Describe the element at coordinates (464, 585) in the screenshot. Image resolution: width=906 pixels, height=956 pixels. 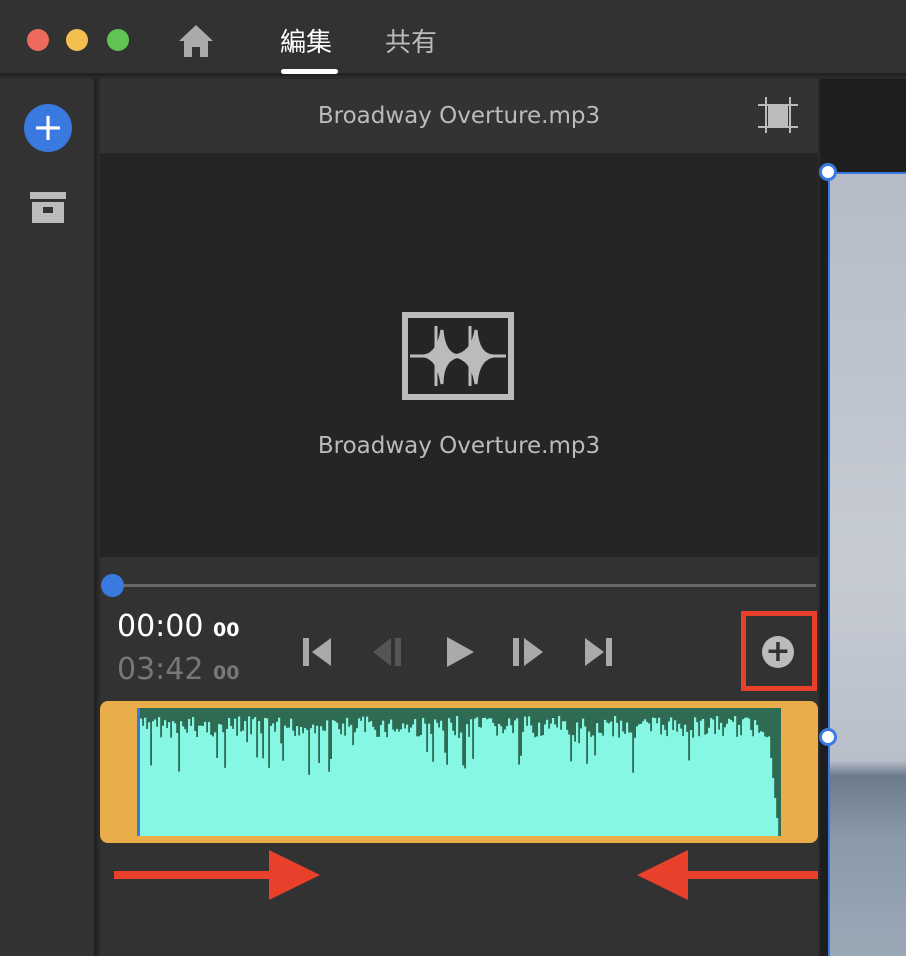
I see `playback-scrubber` at that location.